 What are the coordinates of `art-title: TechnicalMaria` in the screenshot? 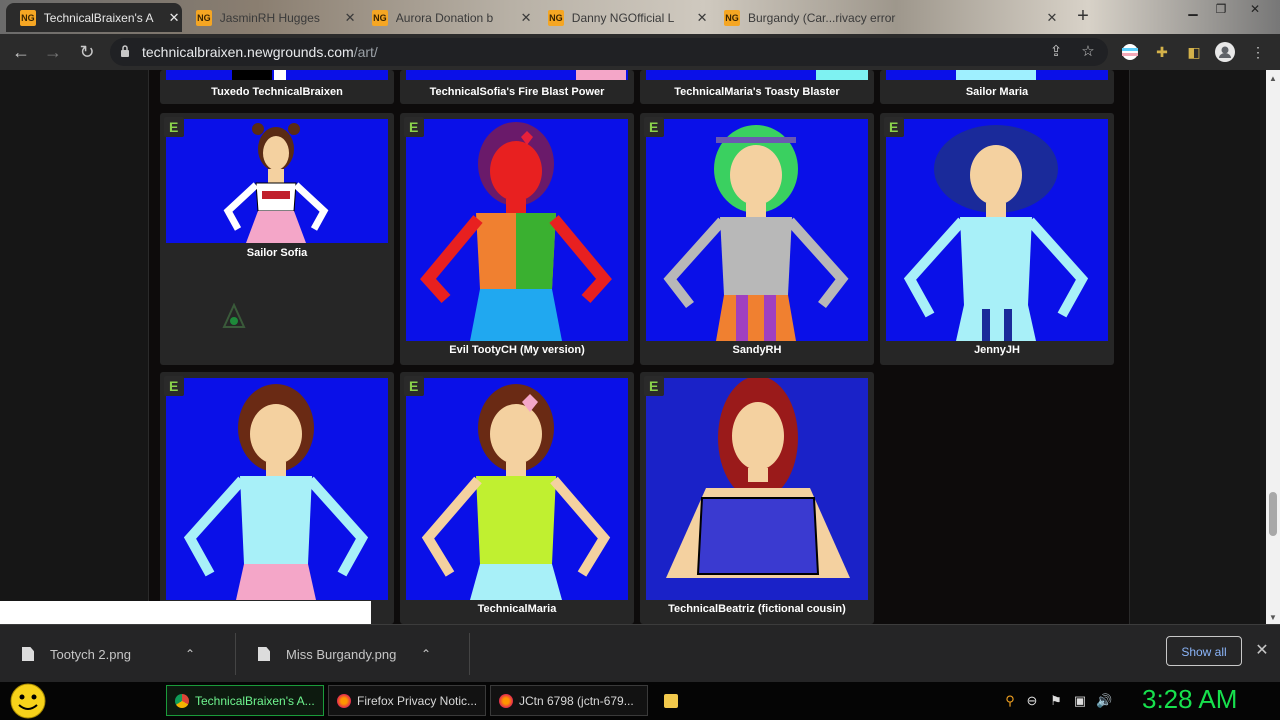 It's located at (517, 609).